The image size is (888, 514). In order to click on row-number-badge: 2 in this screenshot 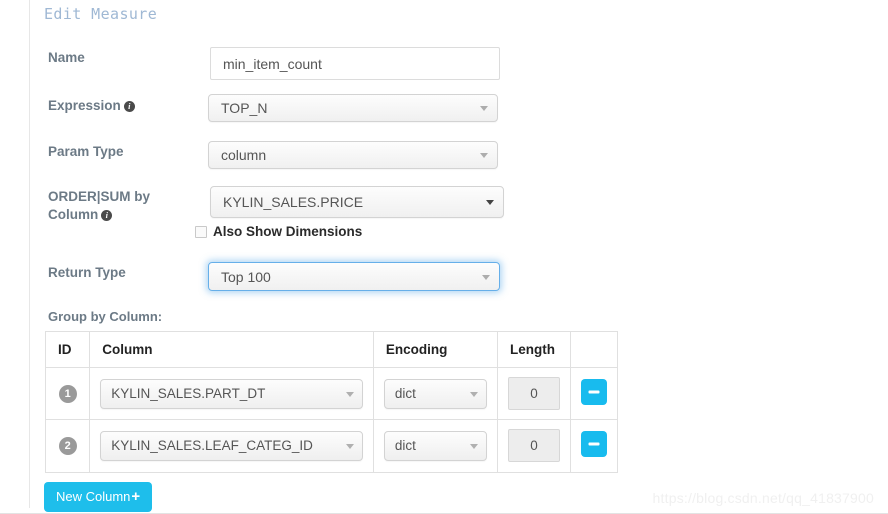, I will do `click(67, 446)`.